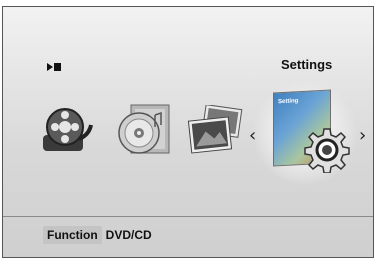 This screenshot has width=377, height=264. What do you see at coordinates (327, 150) in the screenshot?
I see `settings-gear-icon` at bounding box center [327, 150].